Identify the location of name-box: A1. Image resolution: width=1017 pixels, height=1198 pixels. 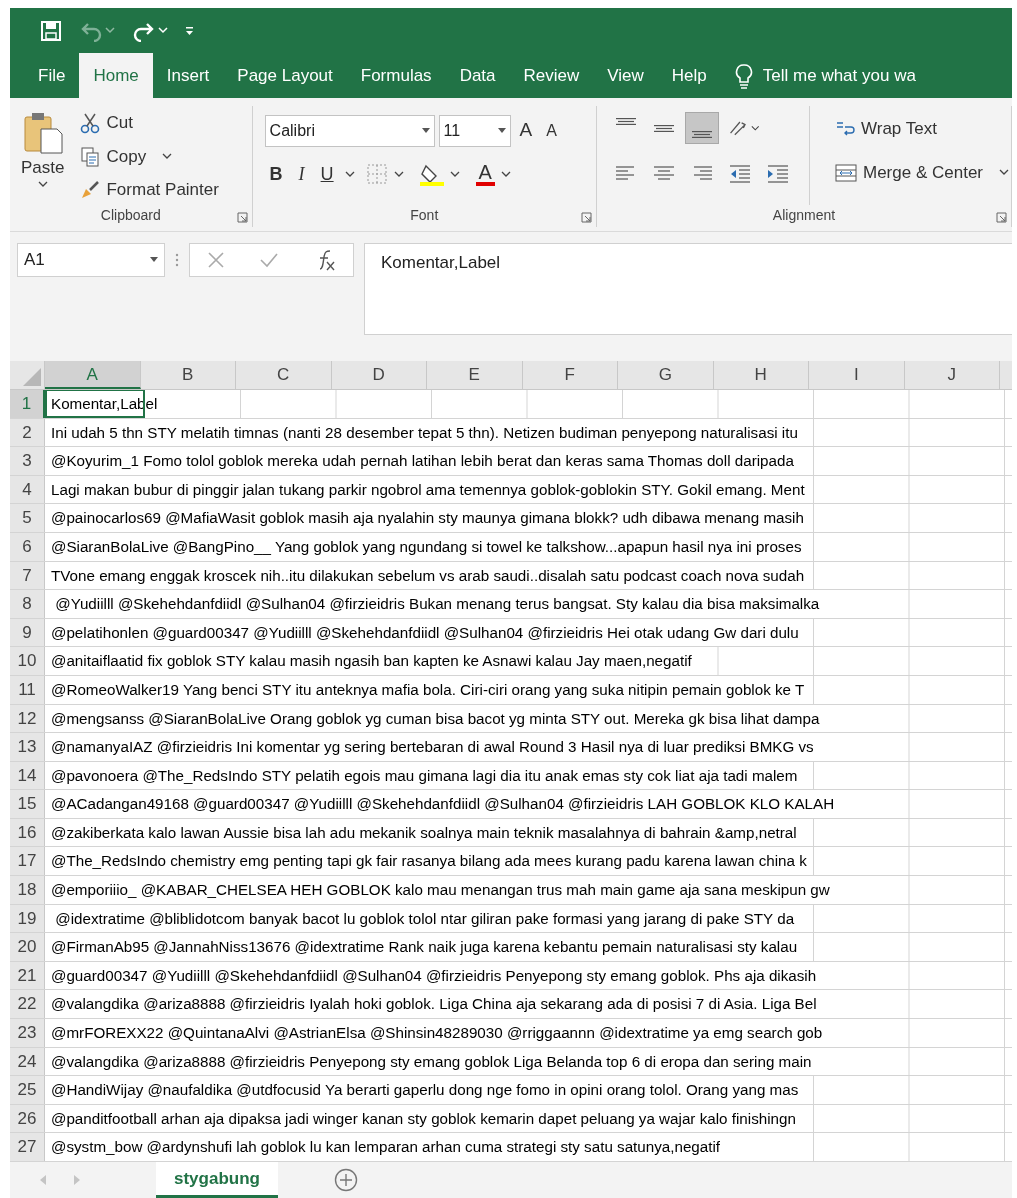
(91, 259).